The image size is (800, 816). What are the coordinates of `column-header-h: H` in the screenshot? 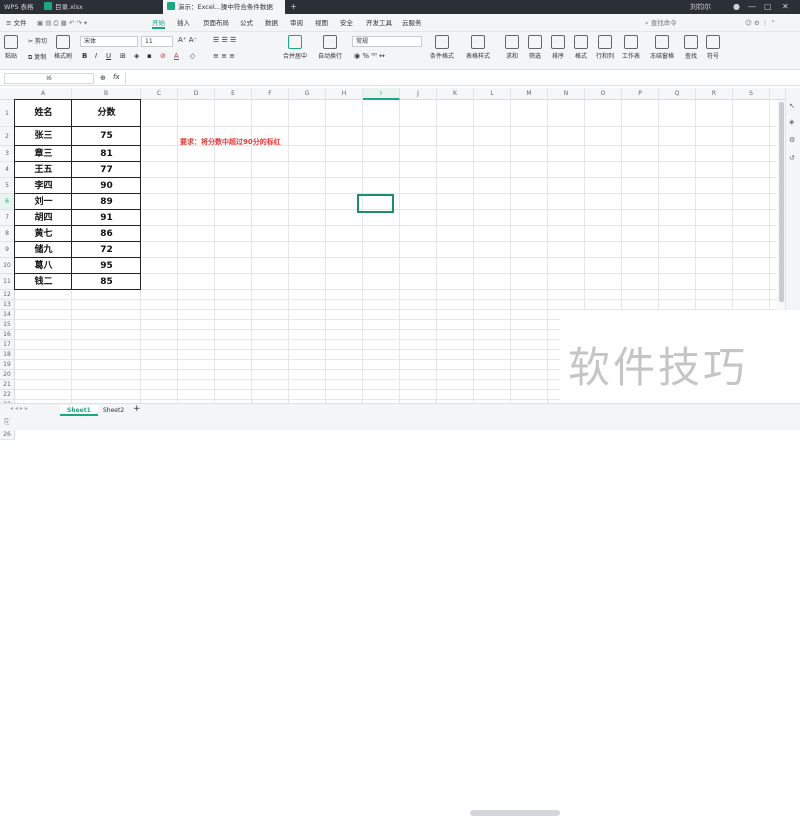 It's located at (344, 94).